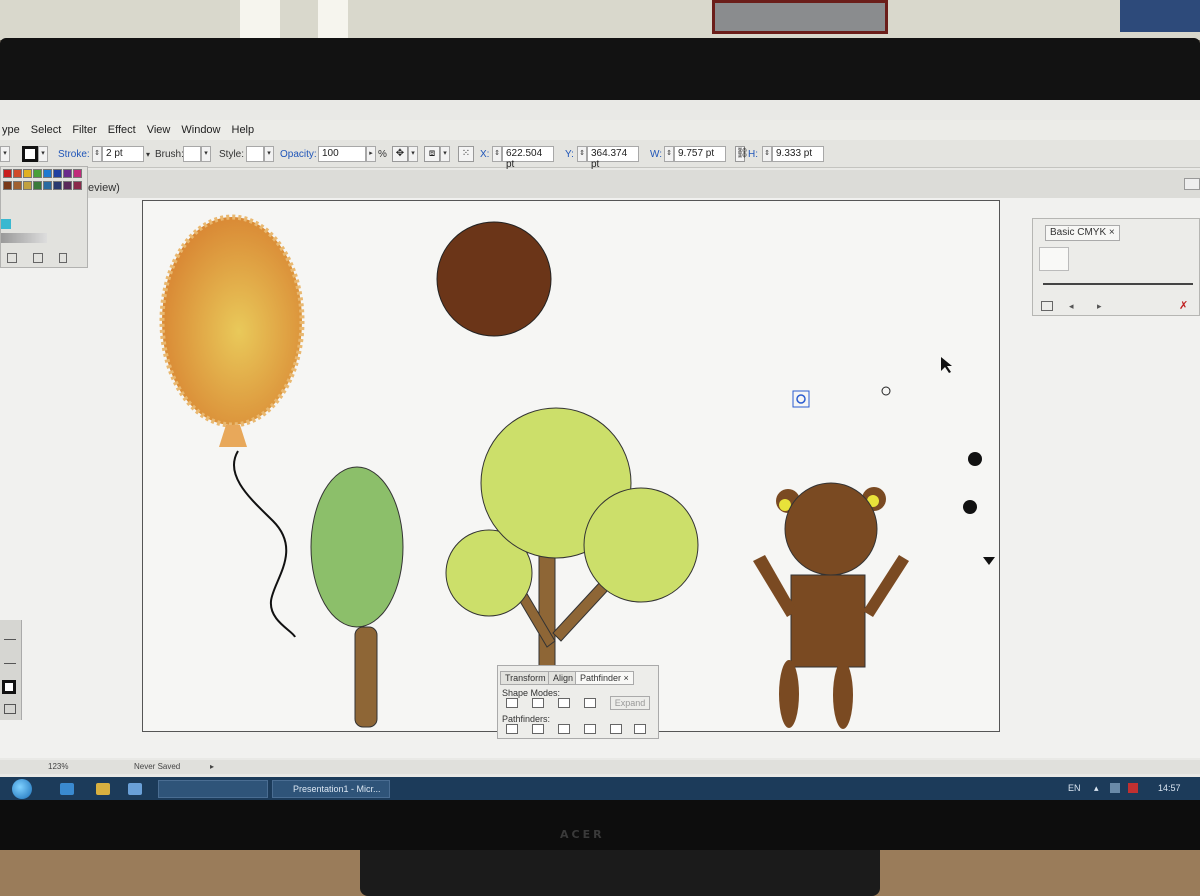 The image size is (1200, 896). I want to click on delete-icon: ✗, so click(1183, 305).